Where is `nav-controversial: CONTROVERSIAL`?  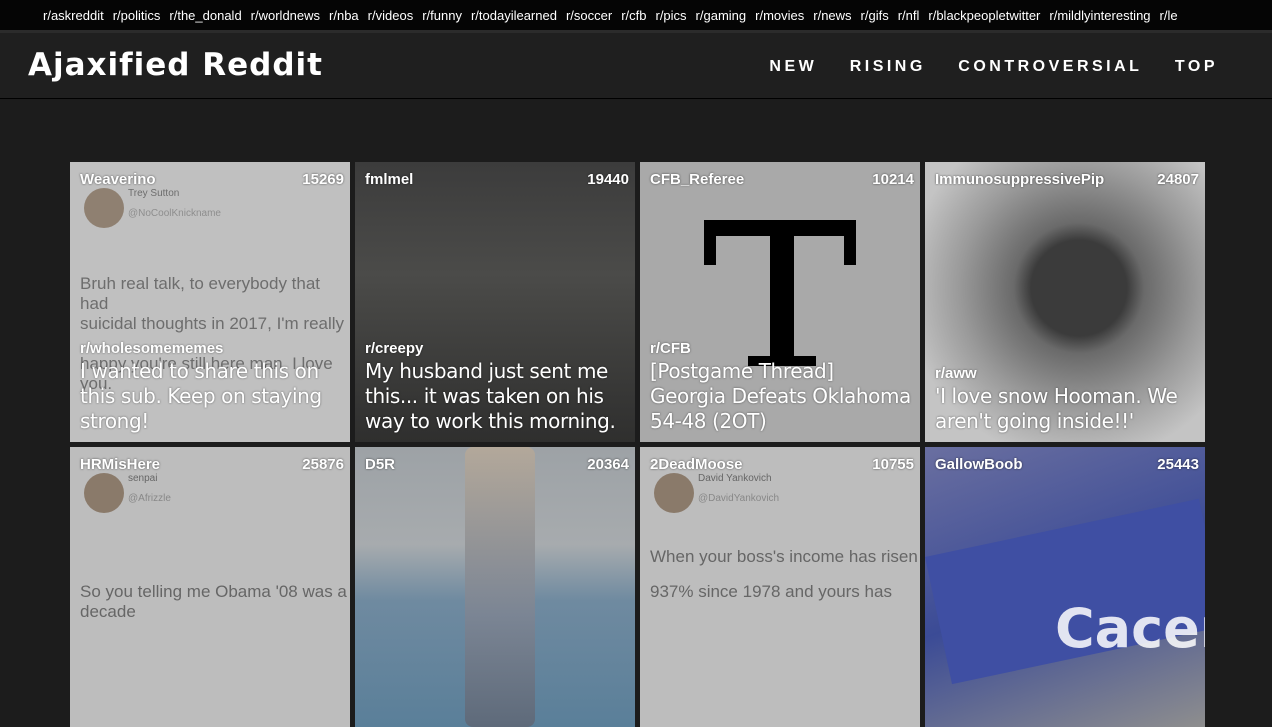
nav-controversial: CONTROVERSIAL is located at coordinates (1050, 66).